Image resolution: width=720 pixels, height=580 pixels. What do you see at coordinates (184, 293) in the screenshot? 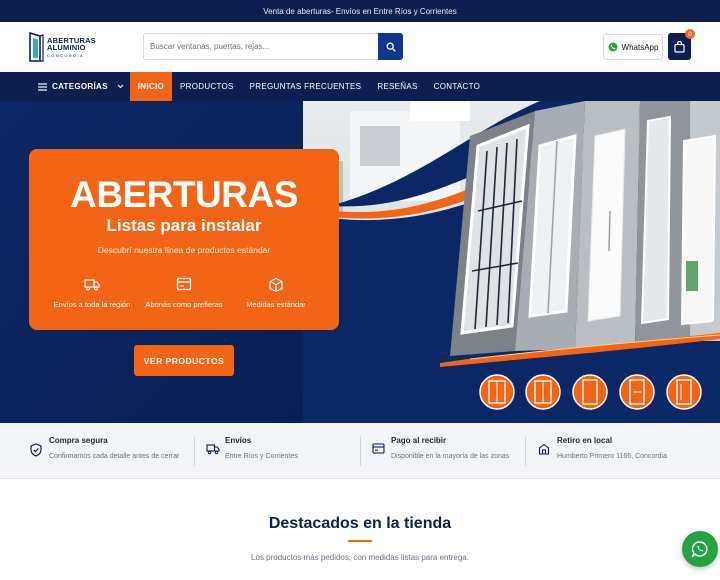
I see `feature-payment: Abonás como prefieras` at bounding box center [184, 293].